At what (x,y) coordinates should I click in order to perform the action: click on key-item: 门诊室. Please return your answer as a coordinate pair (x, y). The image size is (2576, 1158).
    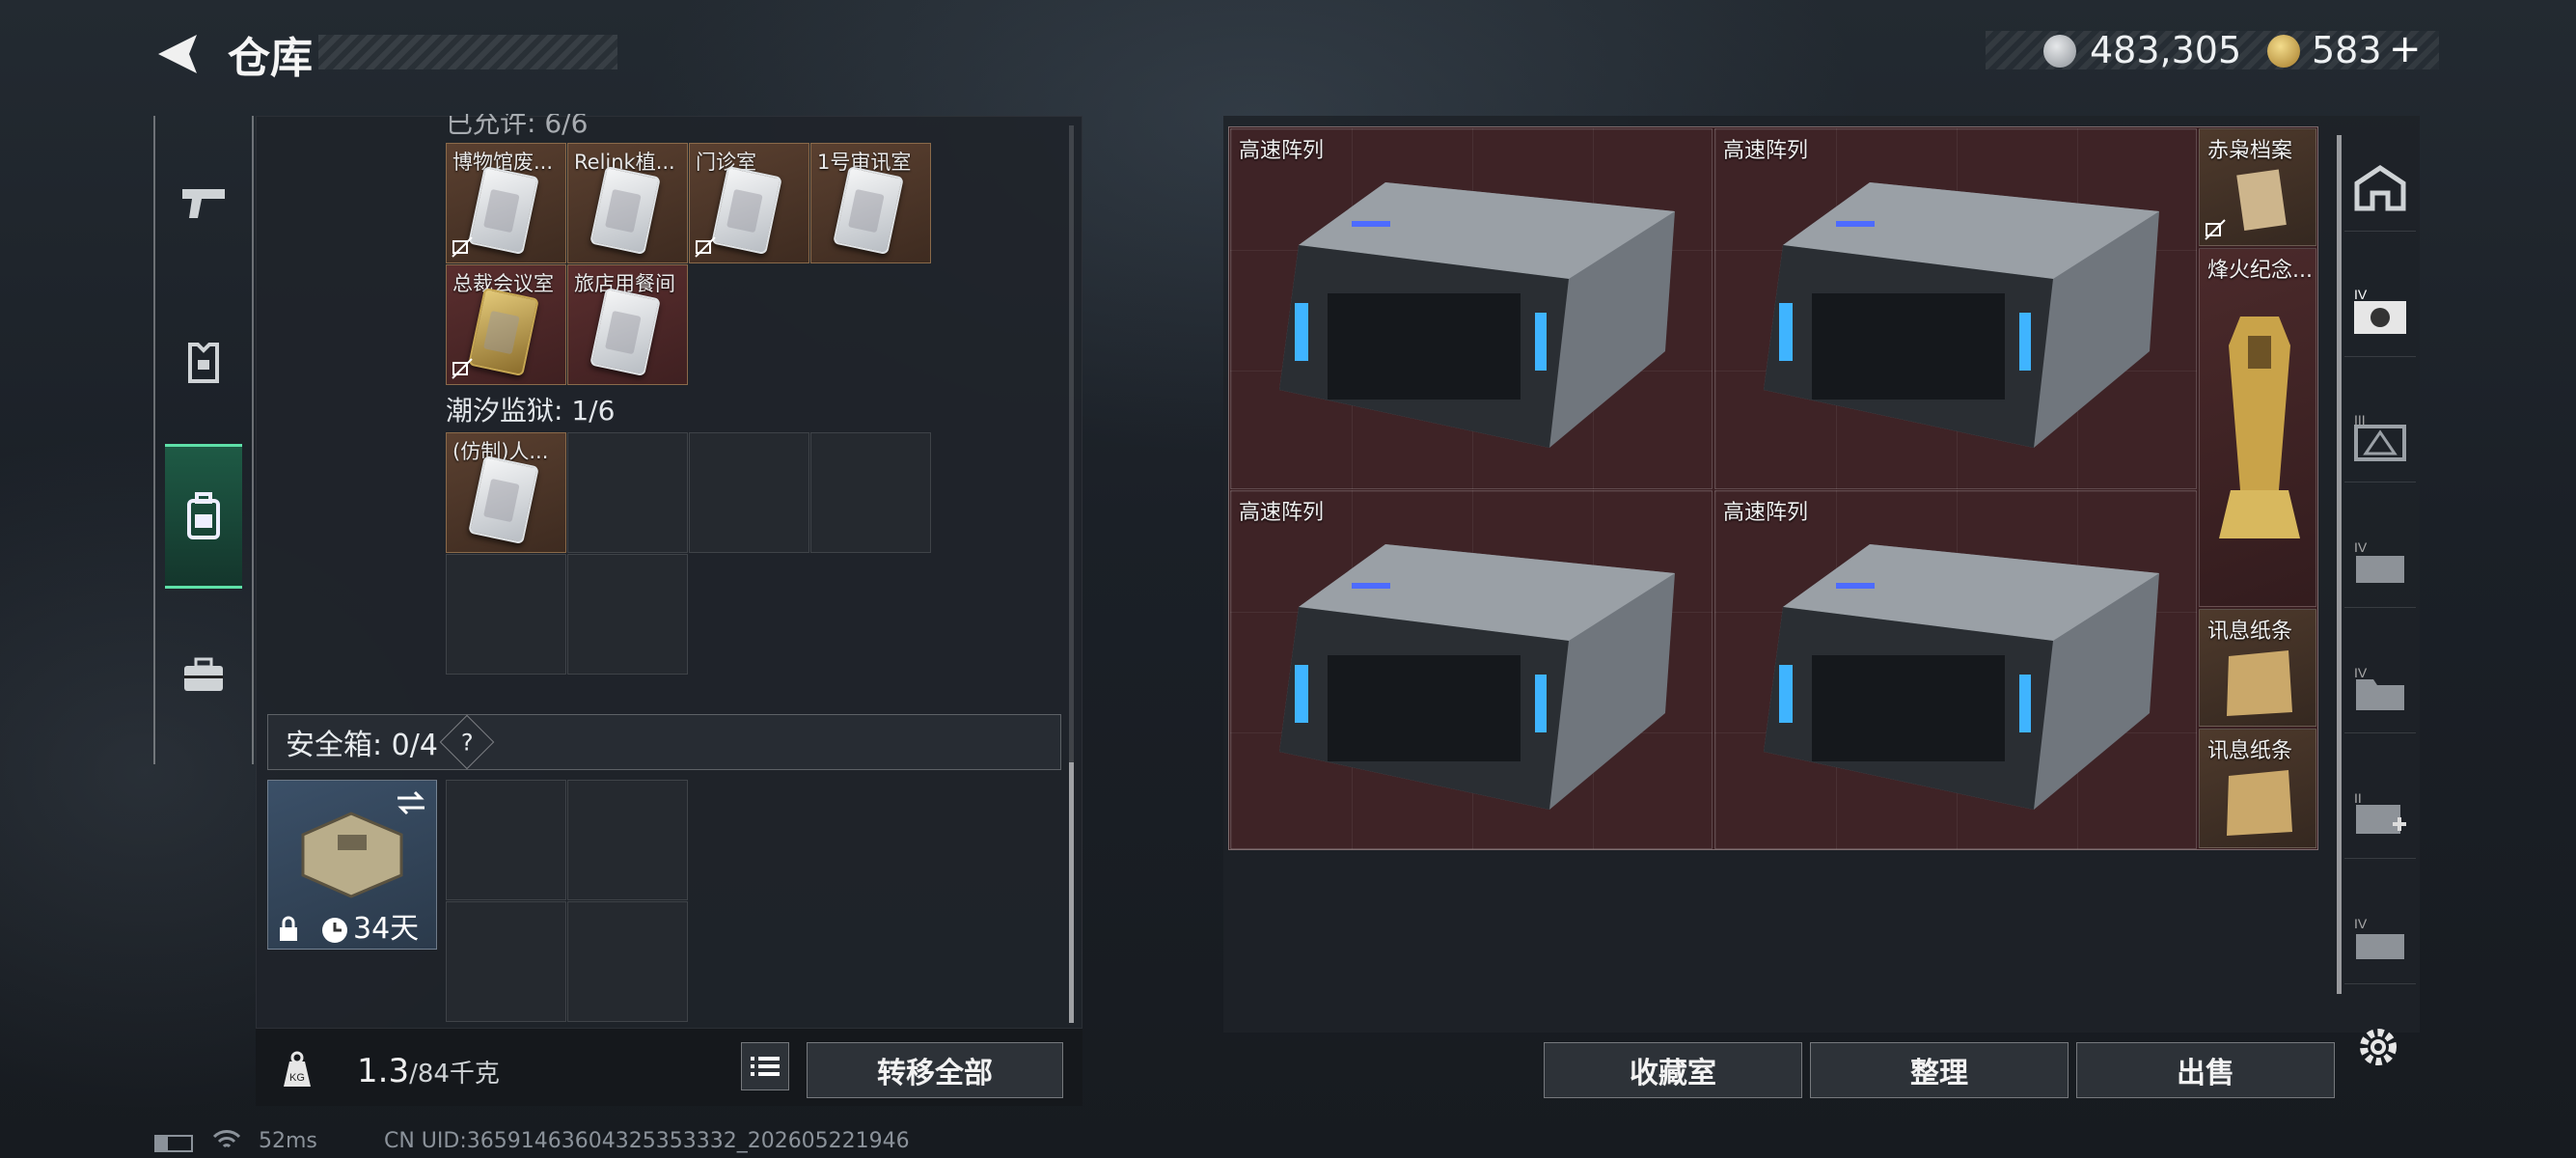
    Looking at the image, I should click on (749, 203).